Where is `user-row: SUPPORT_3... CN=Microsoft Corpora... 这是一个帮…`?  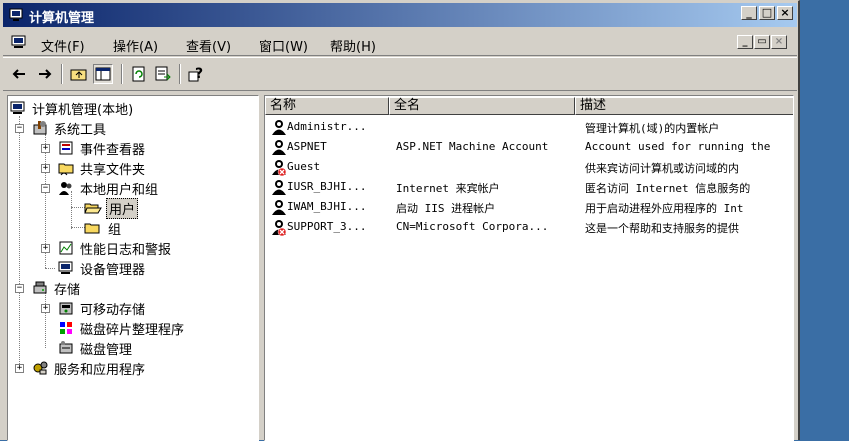 user-row: SUPPORT_3... CN=Microsoft Corpora... 这是一个帮… is located at coordinates (529, 228).